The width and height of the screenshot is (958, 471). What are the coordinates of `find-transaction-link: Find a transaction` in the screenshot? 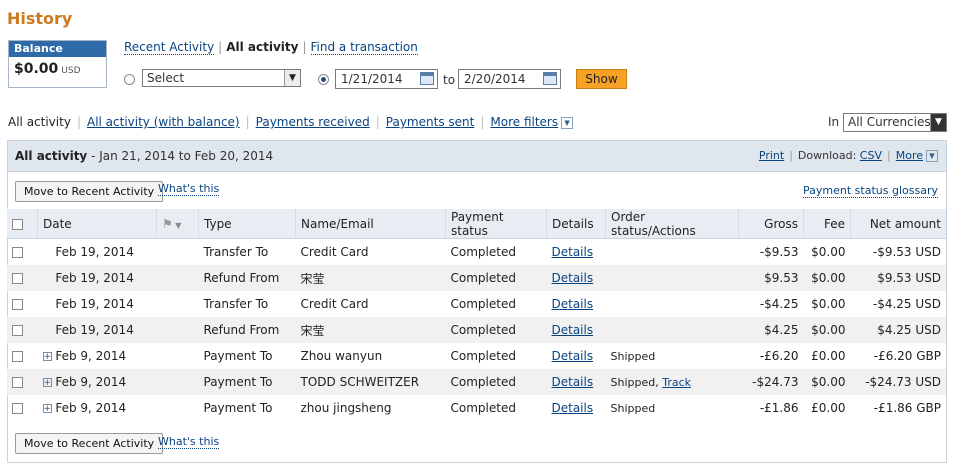 It's located at (364, 47).